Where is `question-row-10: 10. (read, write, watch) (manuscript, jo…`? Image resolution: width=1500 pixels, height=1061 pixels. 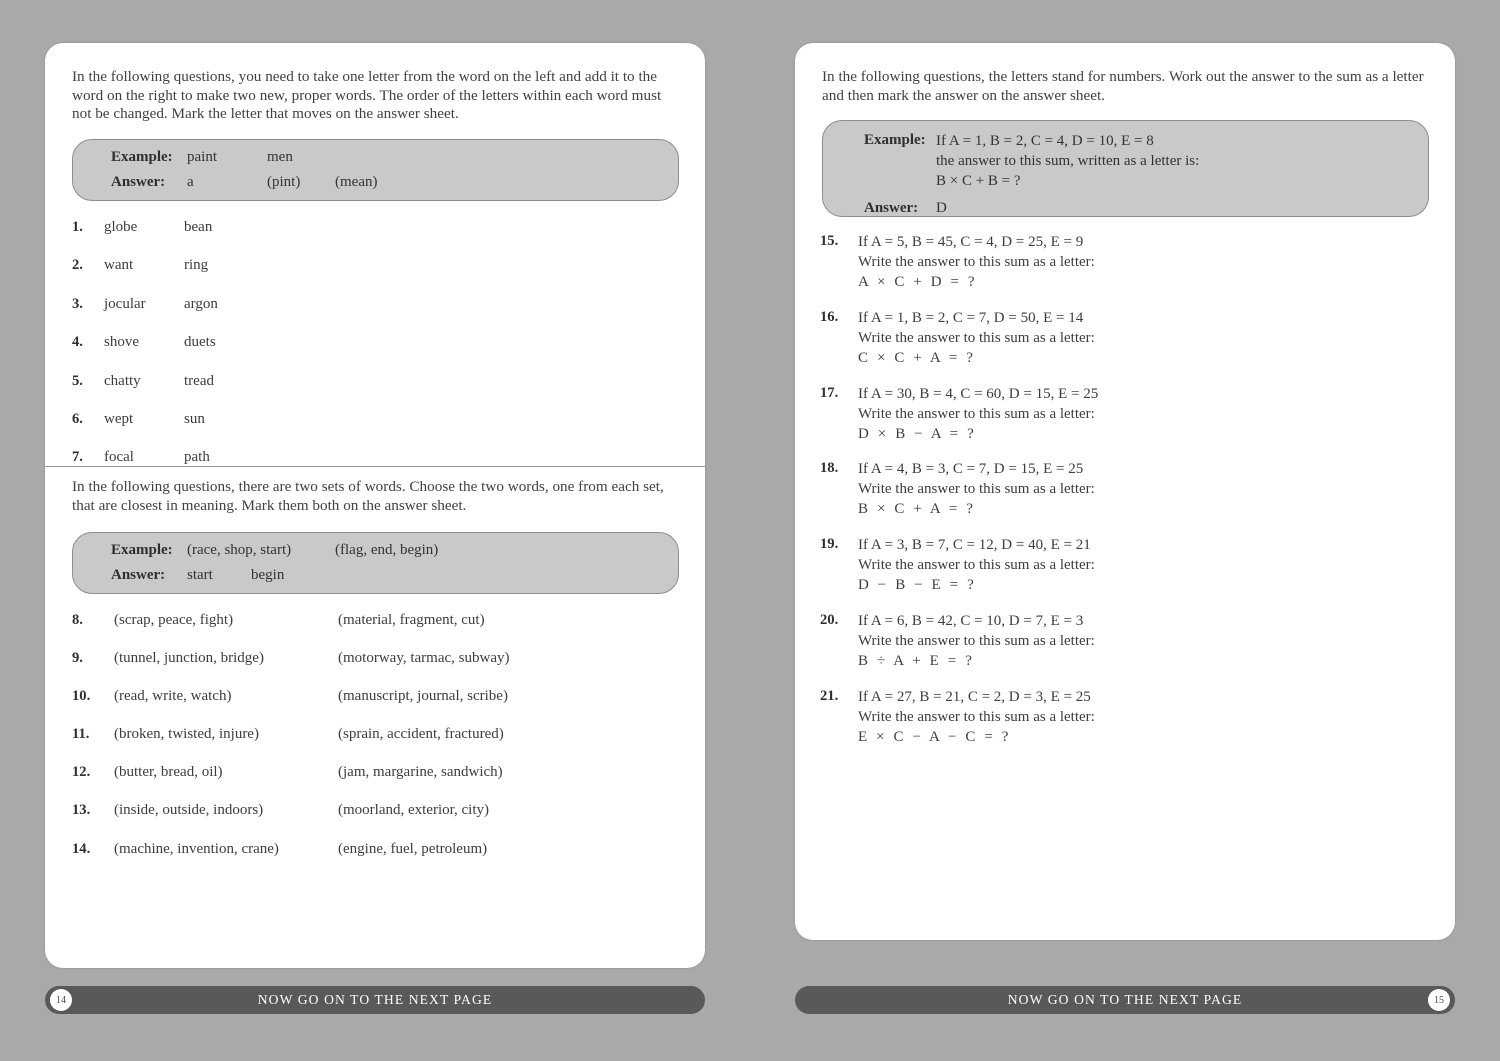
question-row-10: 10. (read, write, watch) (manuscript, jo… is located at coordinates (382, 696).